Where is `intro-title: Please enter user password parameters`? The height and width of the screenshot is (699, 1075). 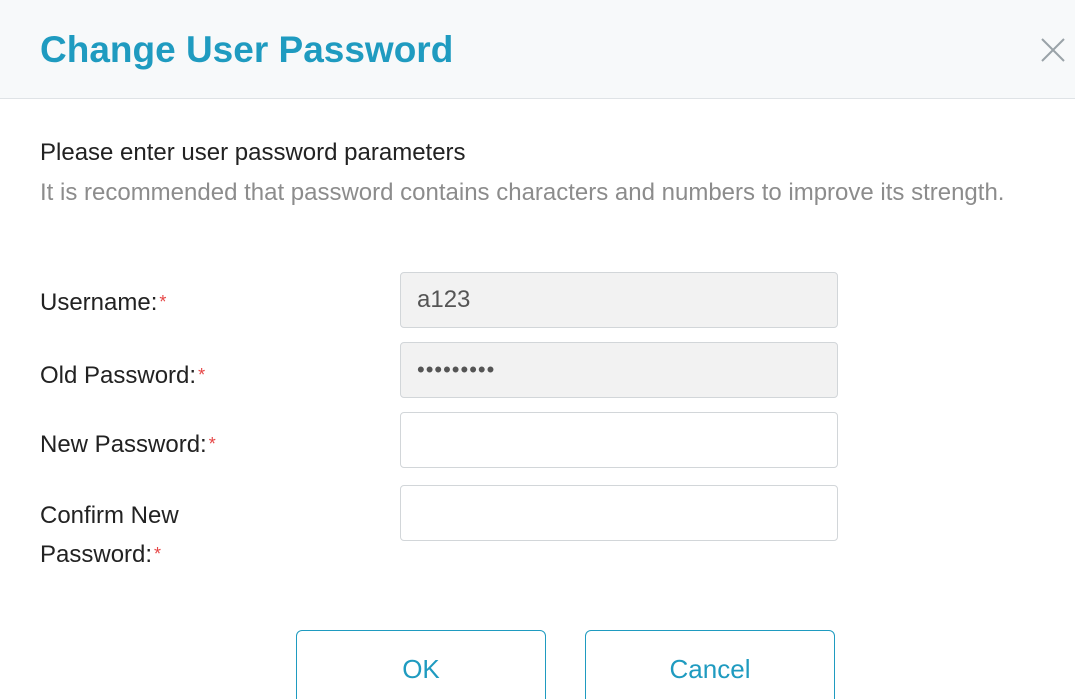
intro-title: Please enter user password parameters is located at coordinates (253, 152).